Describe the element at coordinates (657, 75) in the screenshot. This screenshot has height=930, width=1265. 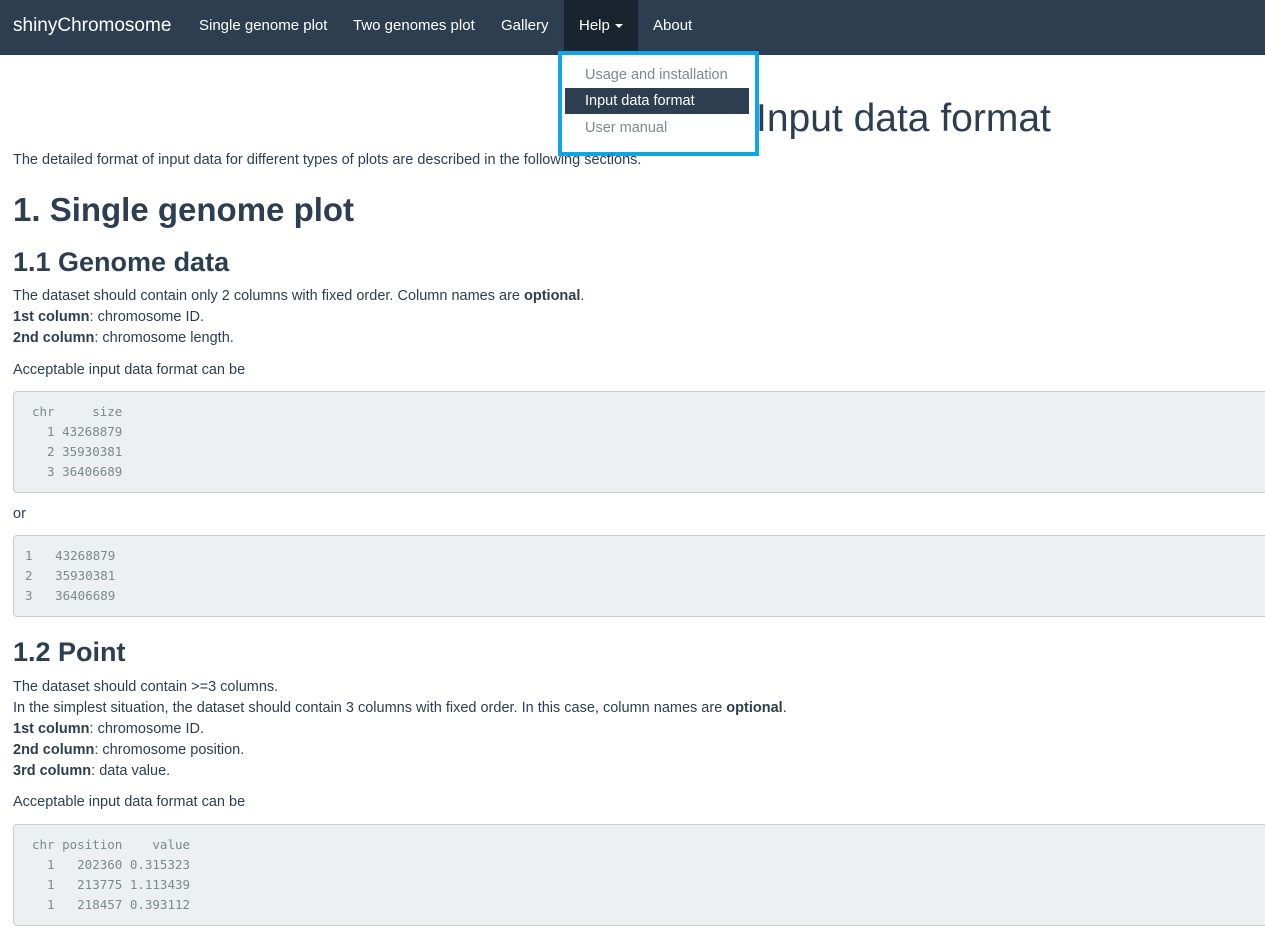
I see `dropdown-item-usage-and-installation: Usage and installation` at that location.